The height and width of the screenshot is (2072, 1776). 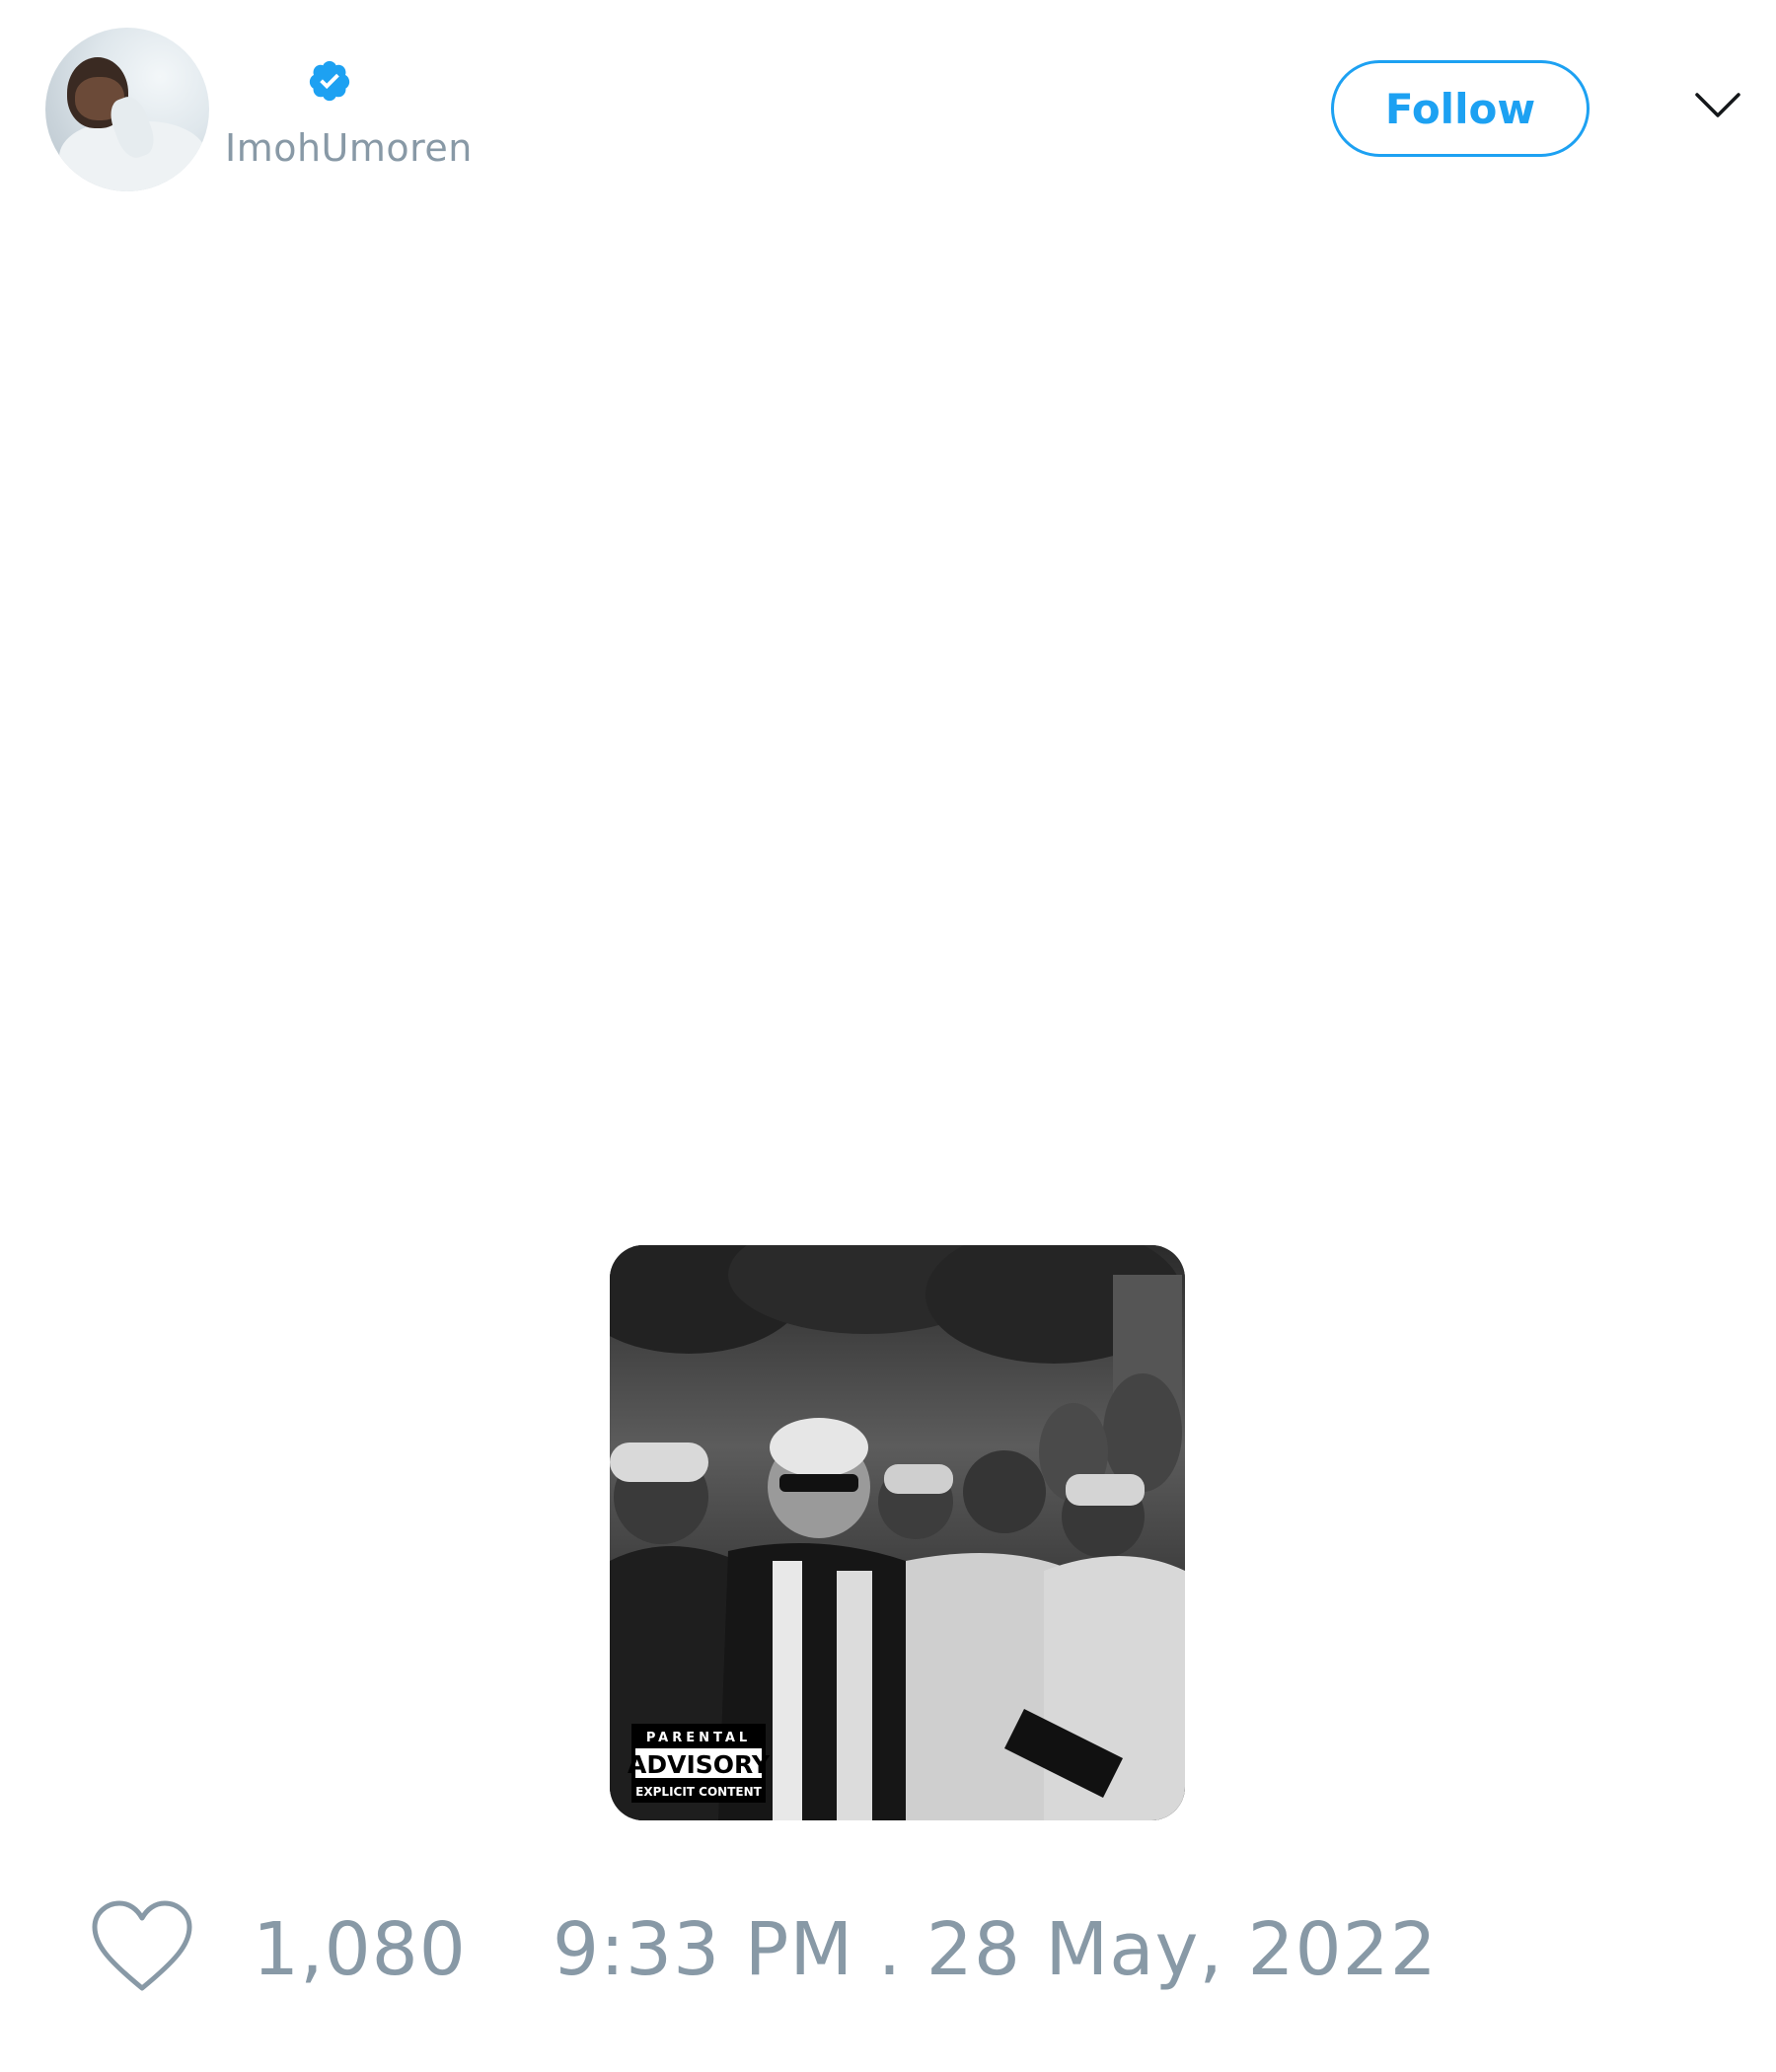 What do you see at coordinates (142, 1947) in the screenshot?
I see `heart-icon` at bounding box center [142, 1947].